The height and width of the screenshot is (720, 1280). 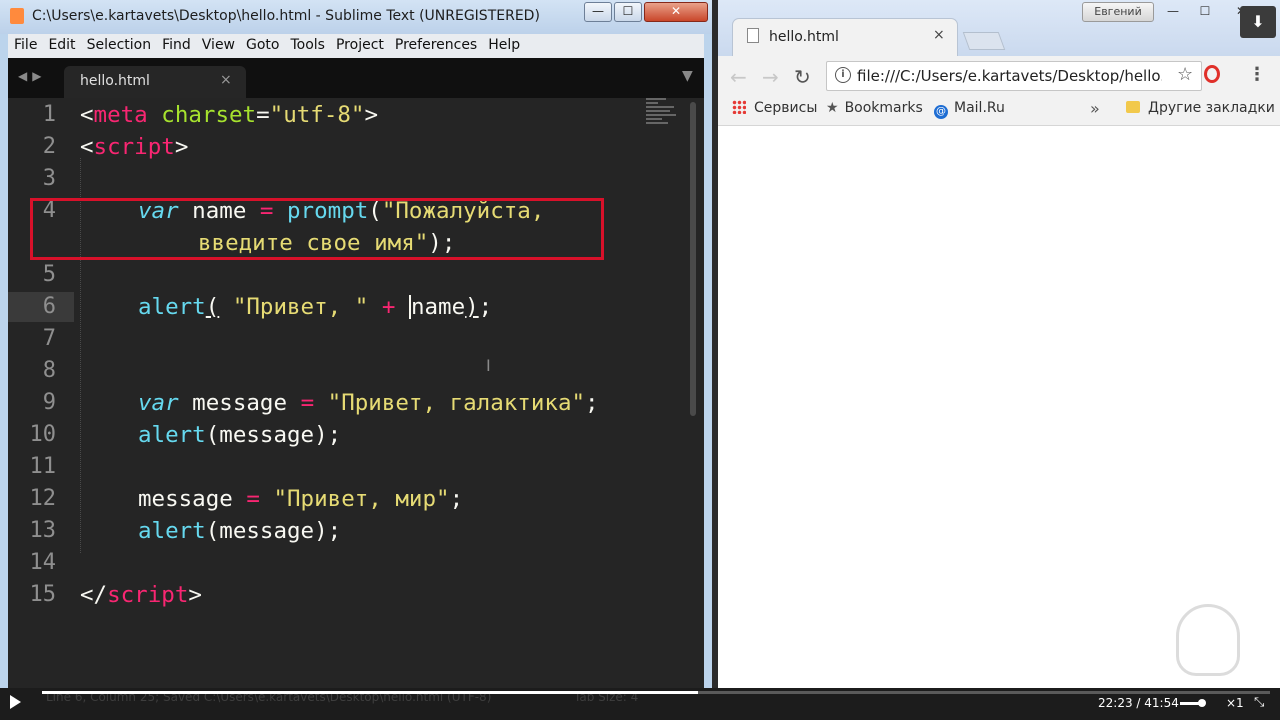 What do you see at coordinates (356, 78) in the screenshot?
I see `sublime-tabbar: ◀▶ hello.html × ▼` at bounding box center [356, 78].